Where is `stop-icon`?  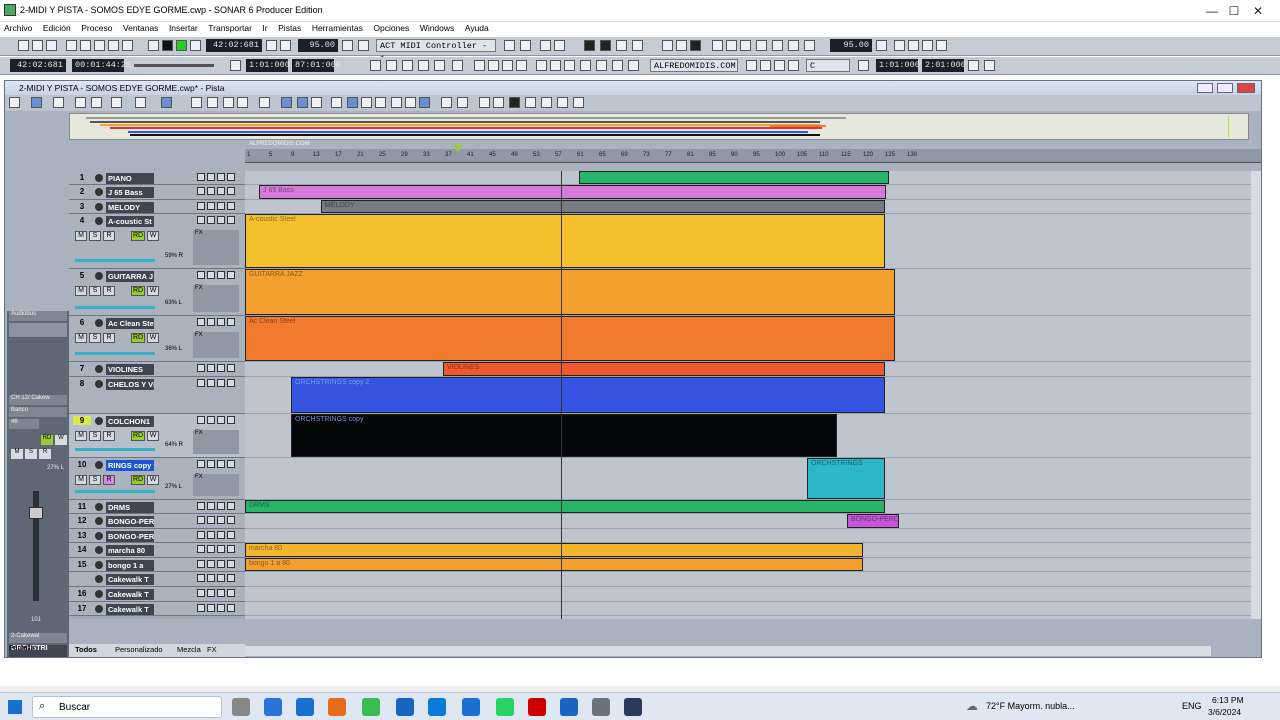
stop-icon is located at coordinates (167, 45).